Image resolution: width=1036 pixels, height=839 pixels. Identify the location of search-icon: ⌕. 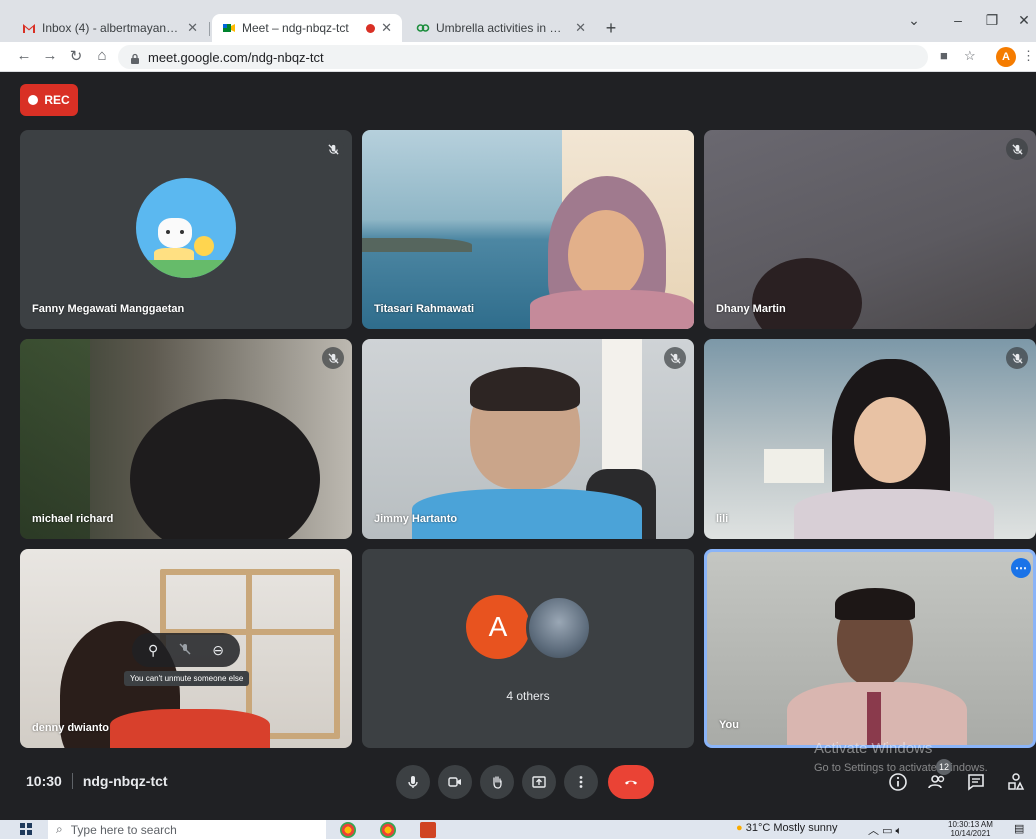
(59, 829).